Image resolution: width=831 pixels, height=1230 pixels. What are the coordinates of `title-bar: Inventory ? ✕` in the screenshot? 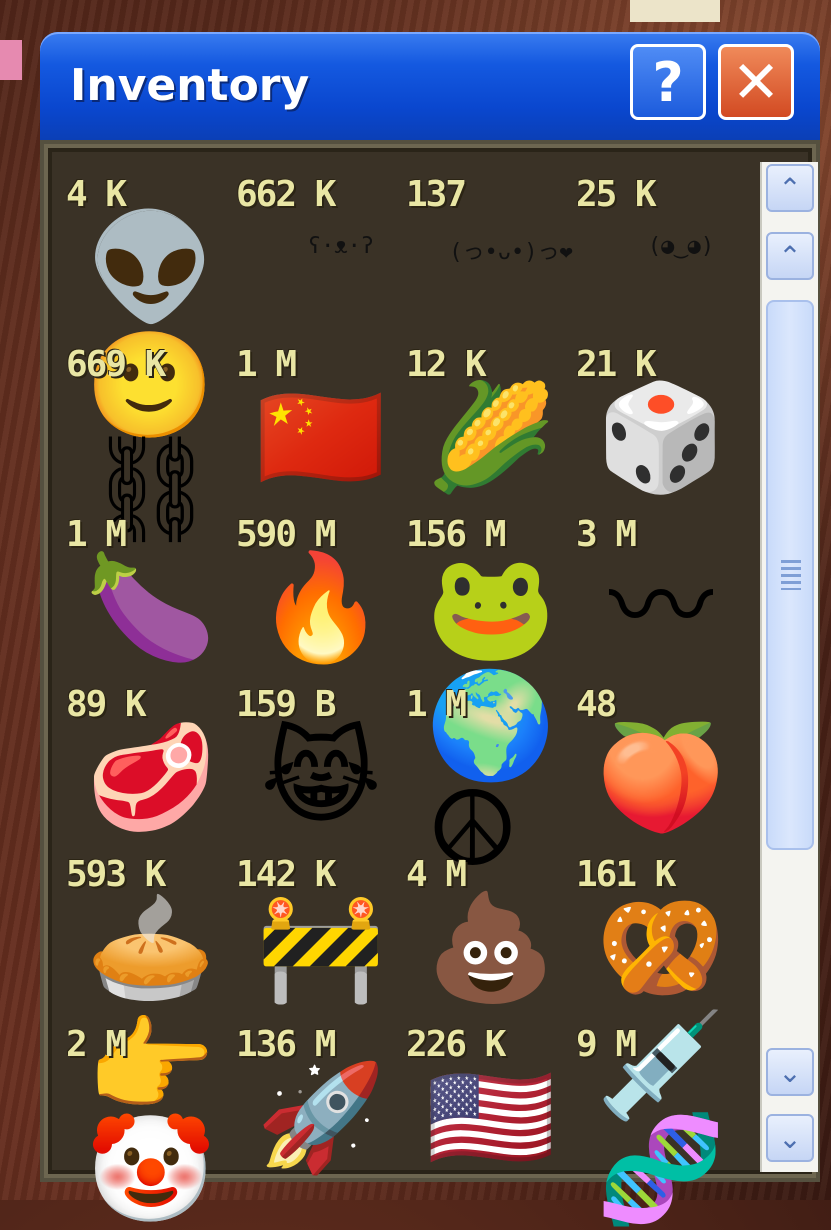 It's located at (430, 86).